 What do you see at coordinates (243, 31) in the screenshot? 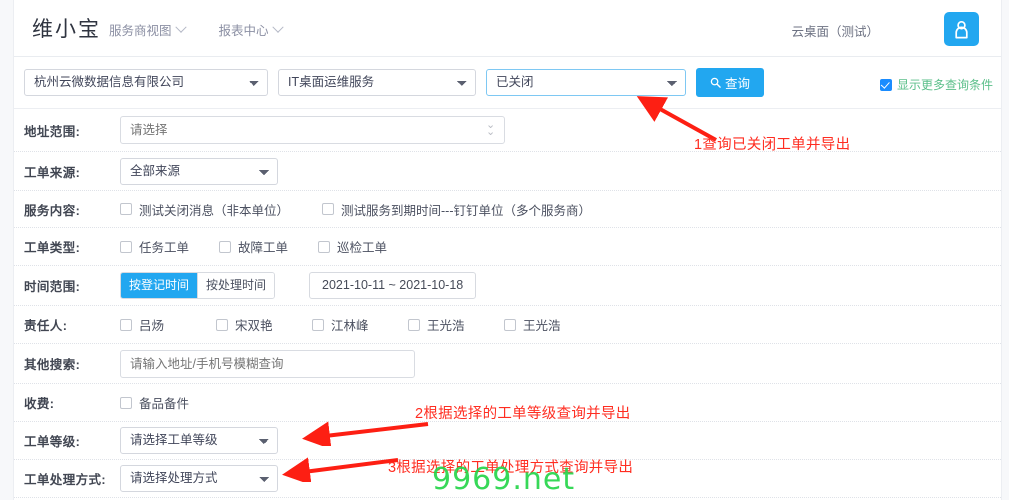
I see `nav-item-label: 报表中心` at bounding box center [243, 31].